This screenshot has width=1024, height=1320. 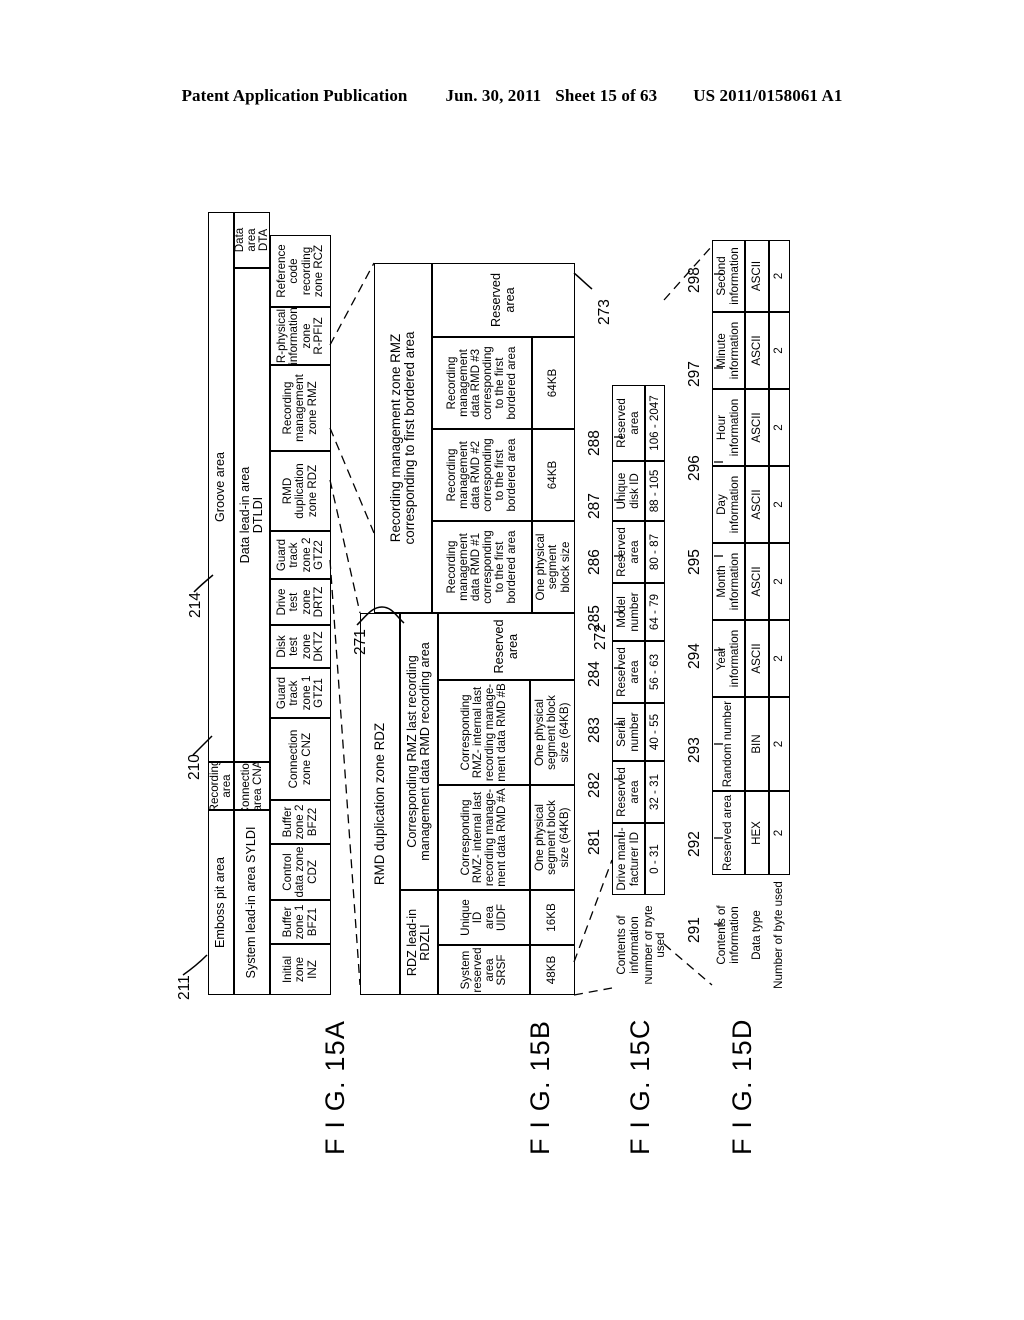 I want to click on fig15a-zone-reference-code: Reference code recording zone RCZ, so click(x=300, y=271).